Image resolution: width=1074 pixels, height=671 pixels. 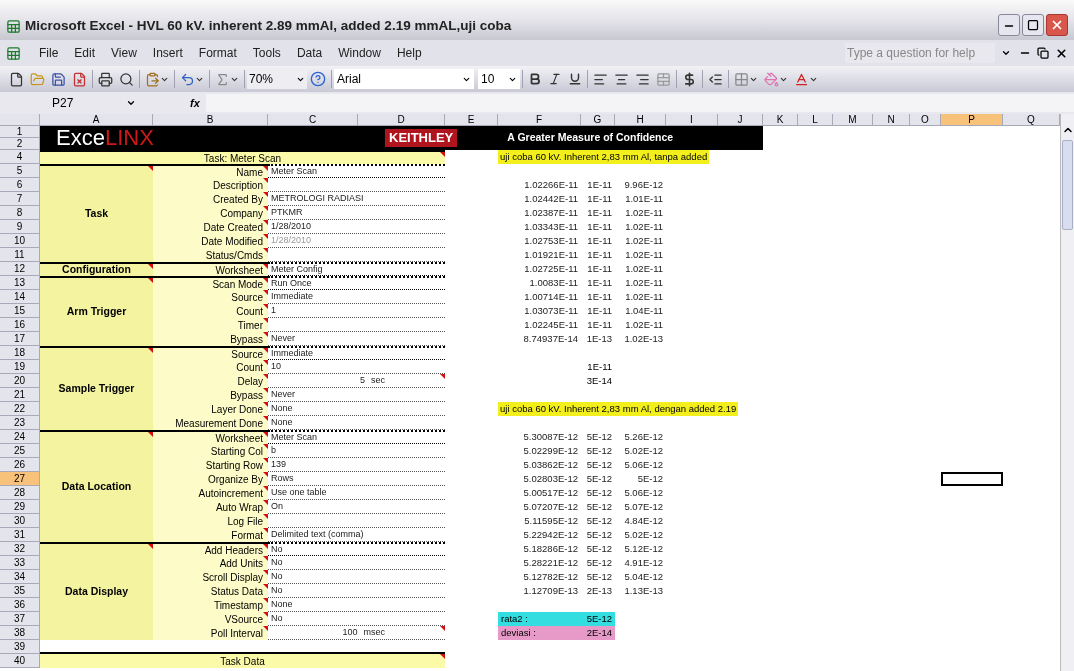 What do you see at coordinates (167, 53) in the screenshot?
I see `menu-item: Insert` at bounding box center [167, 53].